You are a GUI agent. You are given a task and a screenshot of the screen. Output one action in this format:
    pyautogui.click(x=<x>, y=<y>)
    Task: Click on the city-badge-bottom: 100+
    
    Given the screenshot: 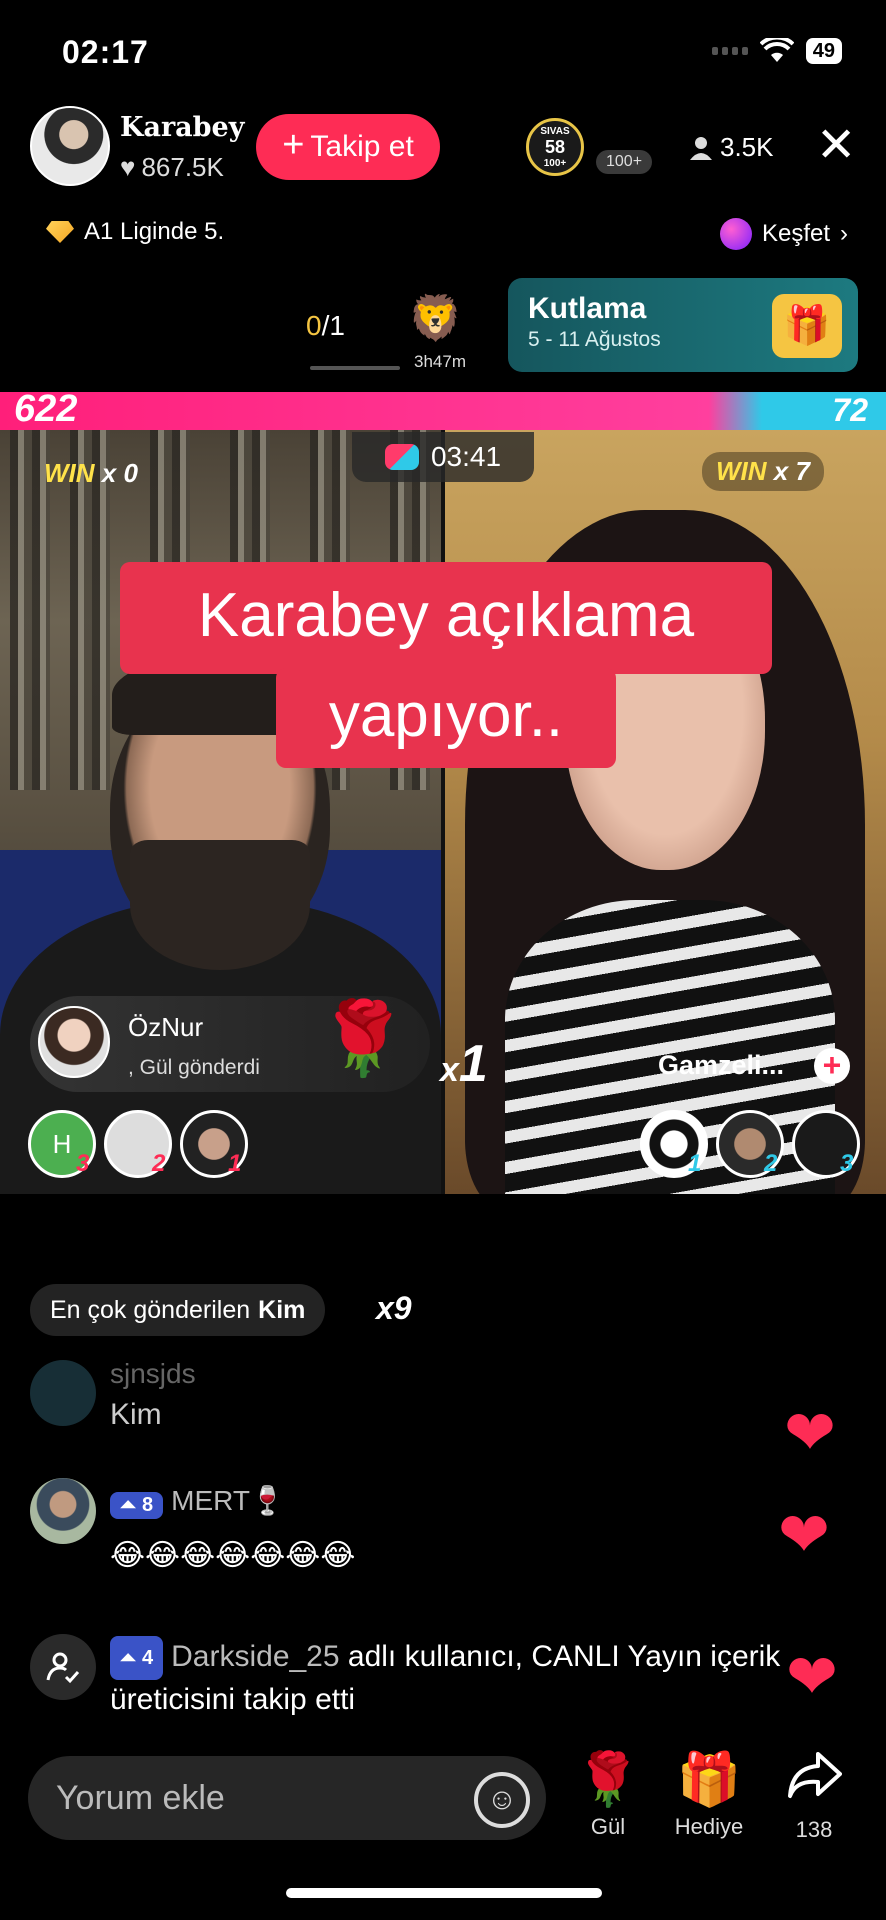 What is the action you would take?
    pyautogui.click(x=555, y=163)
    